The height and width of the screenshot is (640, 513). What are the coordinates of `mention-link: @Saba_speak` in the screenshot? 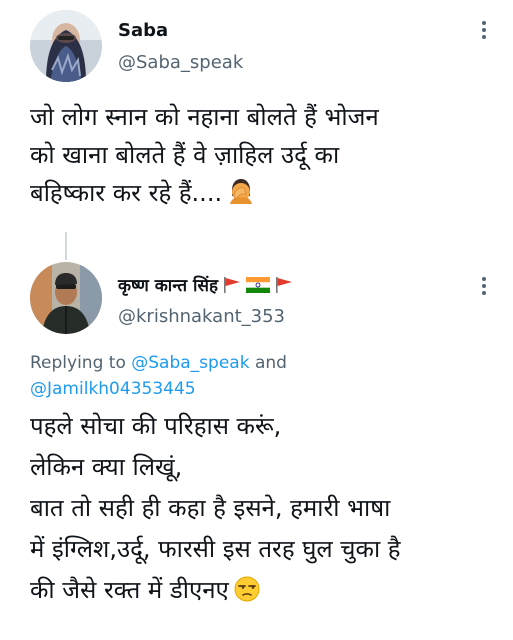 It's located at (190, 363).